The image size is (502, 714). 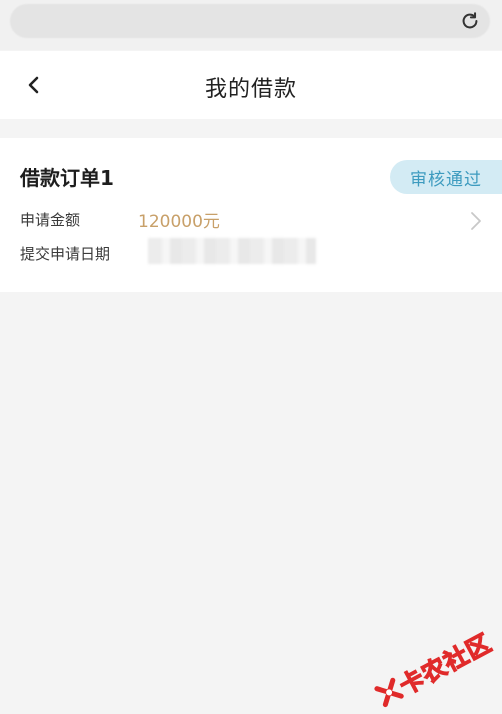 I want to click on address-field, so click(x=250, y=21).